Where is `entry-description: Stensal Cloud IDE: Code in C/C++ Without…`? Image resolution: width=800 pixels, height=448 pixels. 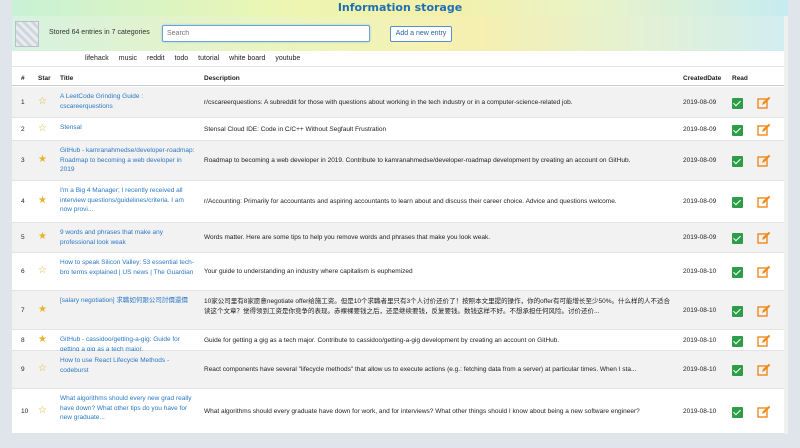
entry-description: Stensal Cloud IDE: Code in C/C++ Without… is located at coordinates (295, 129).